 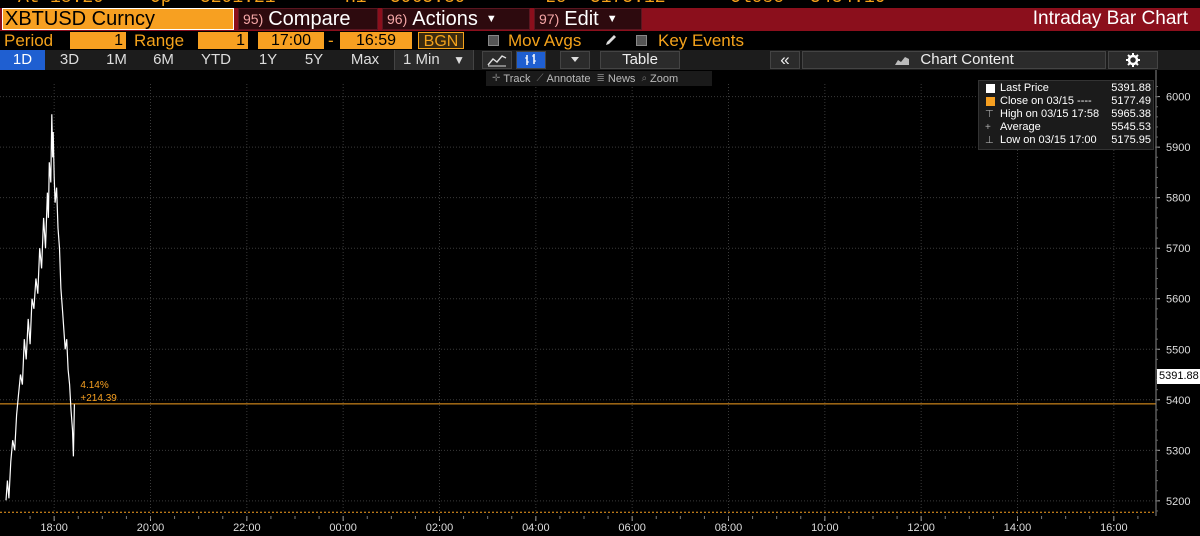 What do you see at coordinates (1110, 18) in the screenshot?
I see `page-title: Intraday Bar Chart` at bounding box center [1110, 18].